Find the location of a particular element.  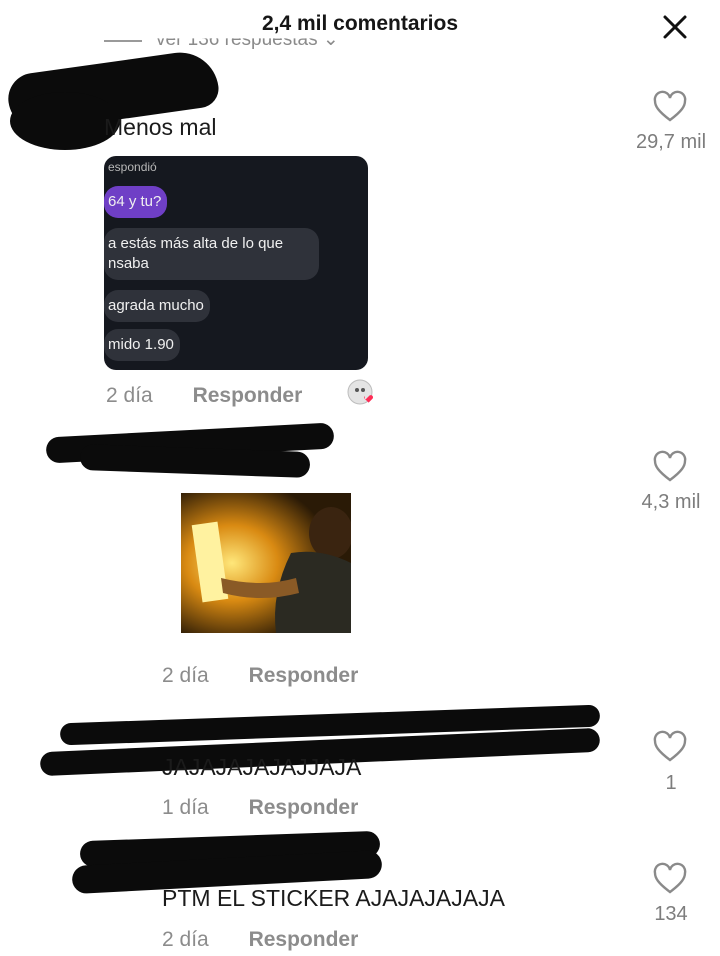

chat-label: espondió is located at coordinates (132, 167).